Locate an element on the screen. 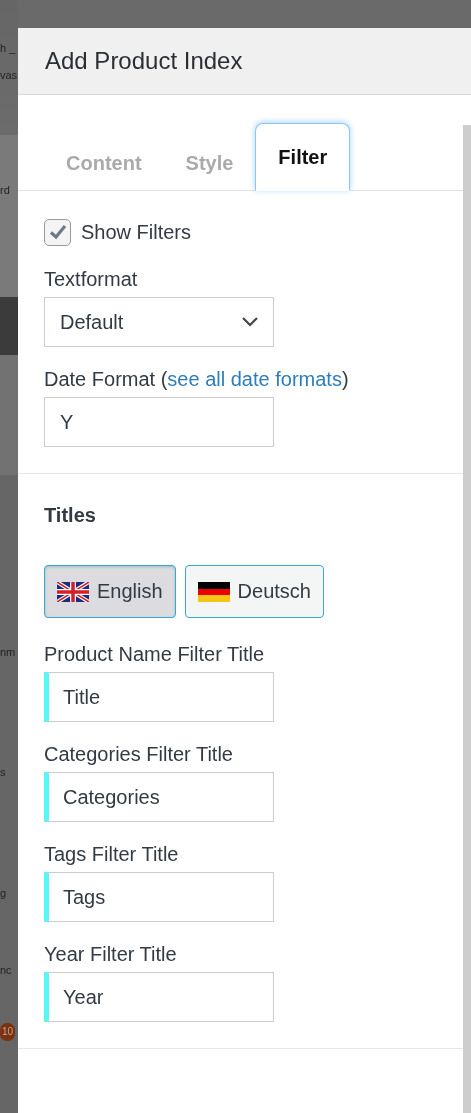  input-field: Title is located at coordinates (159, 697).